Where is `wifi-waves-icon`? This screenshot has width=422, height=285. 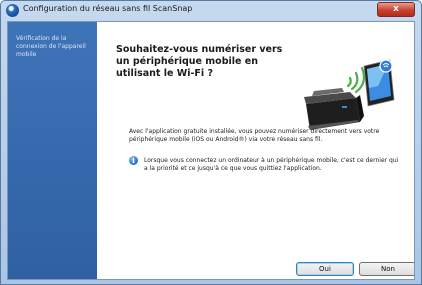 wifi-waves-icon is located at coordinates (356, 80).